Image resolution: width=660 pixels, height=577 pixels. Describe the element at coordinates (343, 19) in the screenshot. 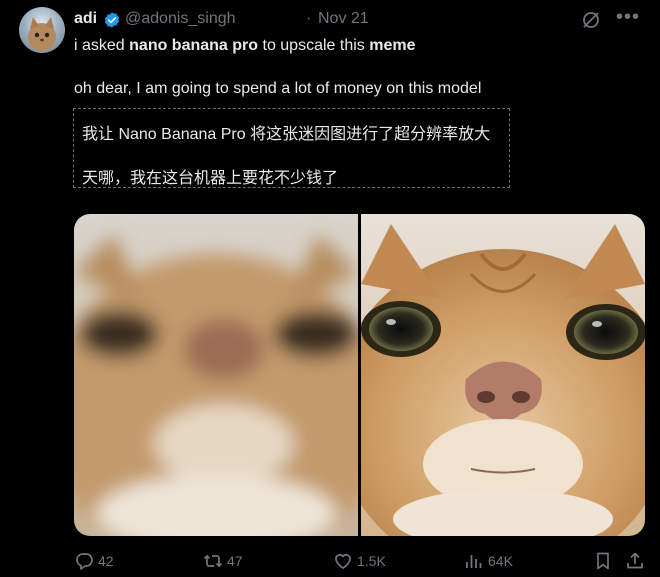

I see `post-date: Nov 21` at that location.